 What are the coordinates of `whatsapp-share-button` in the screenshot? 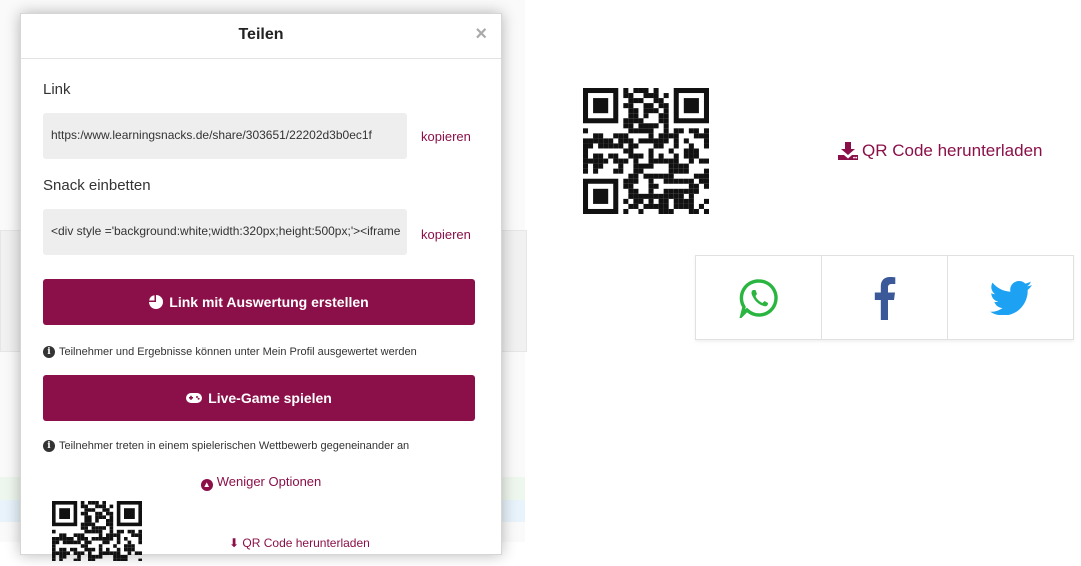 It's located at (759, 297).